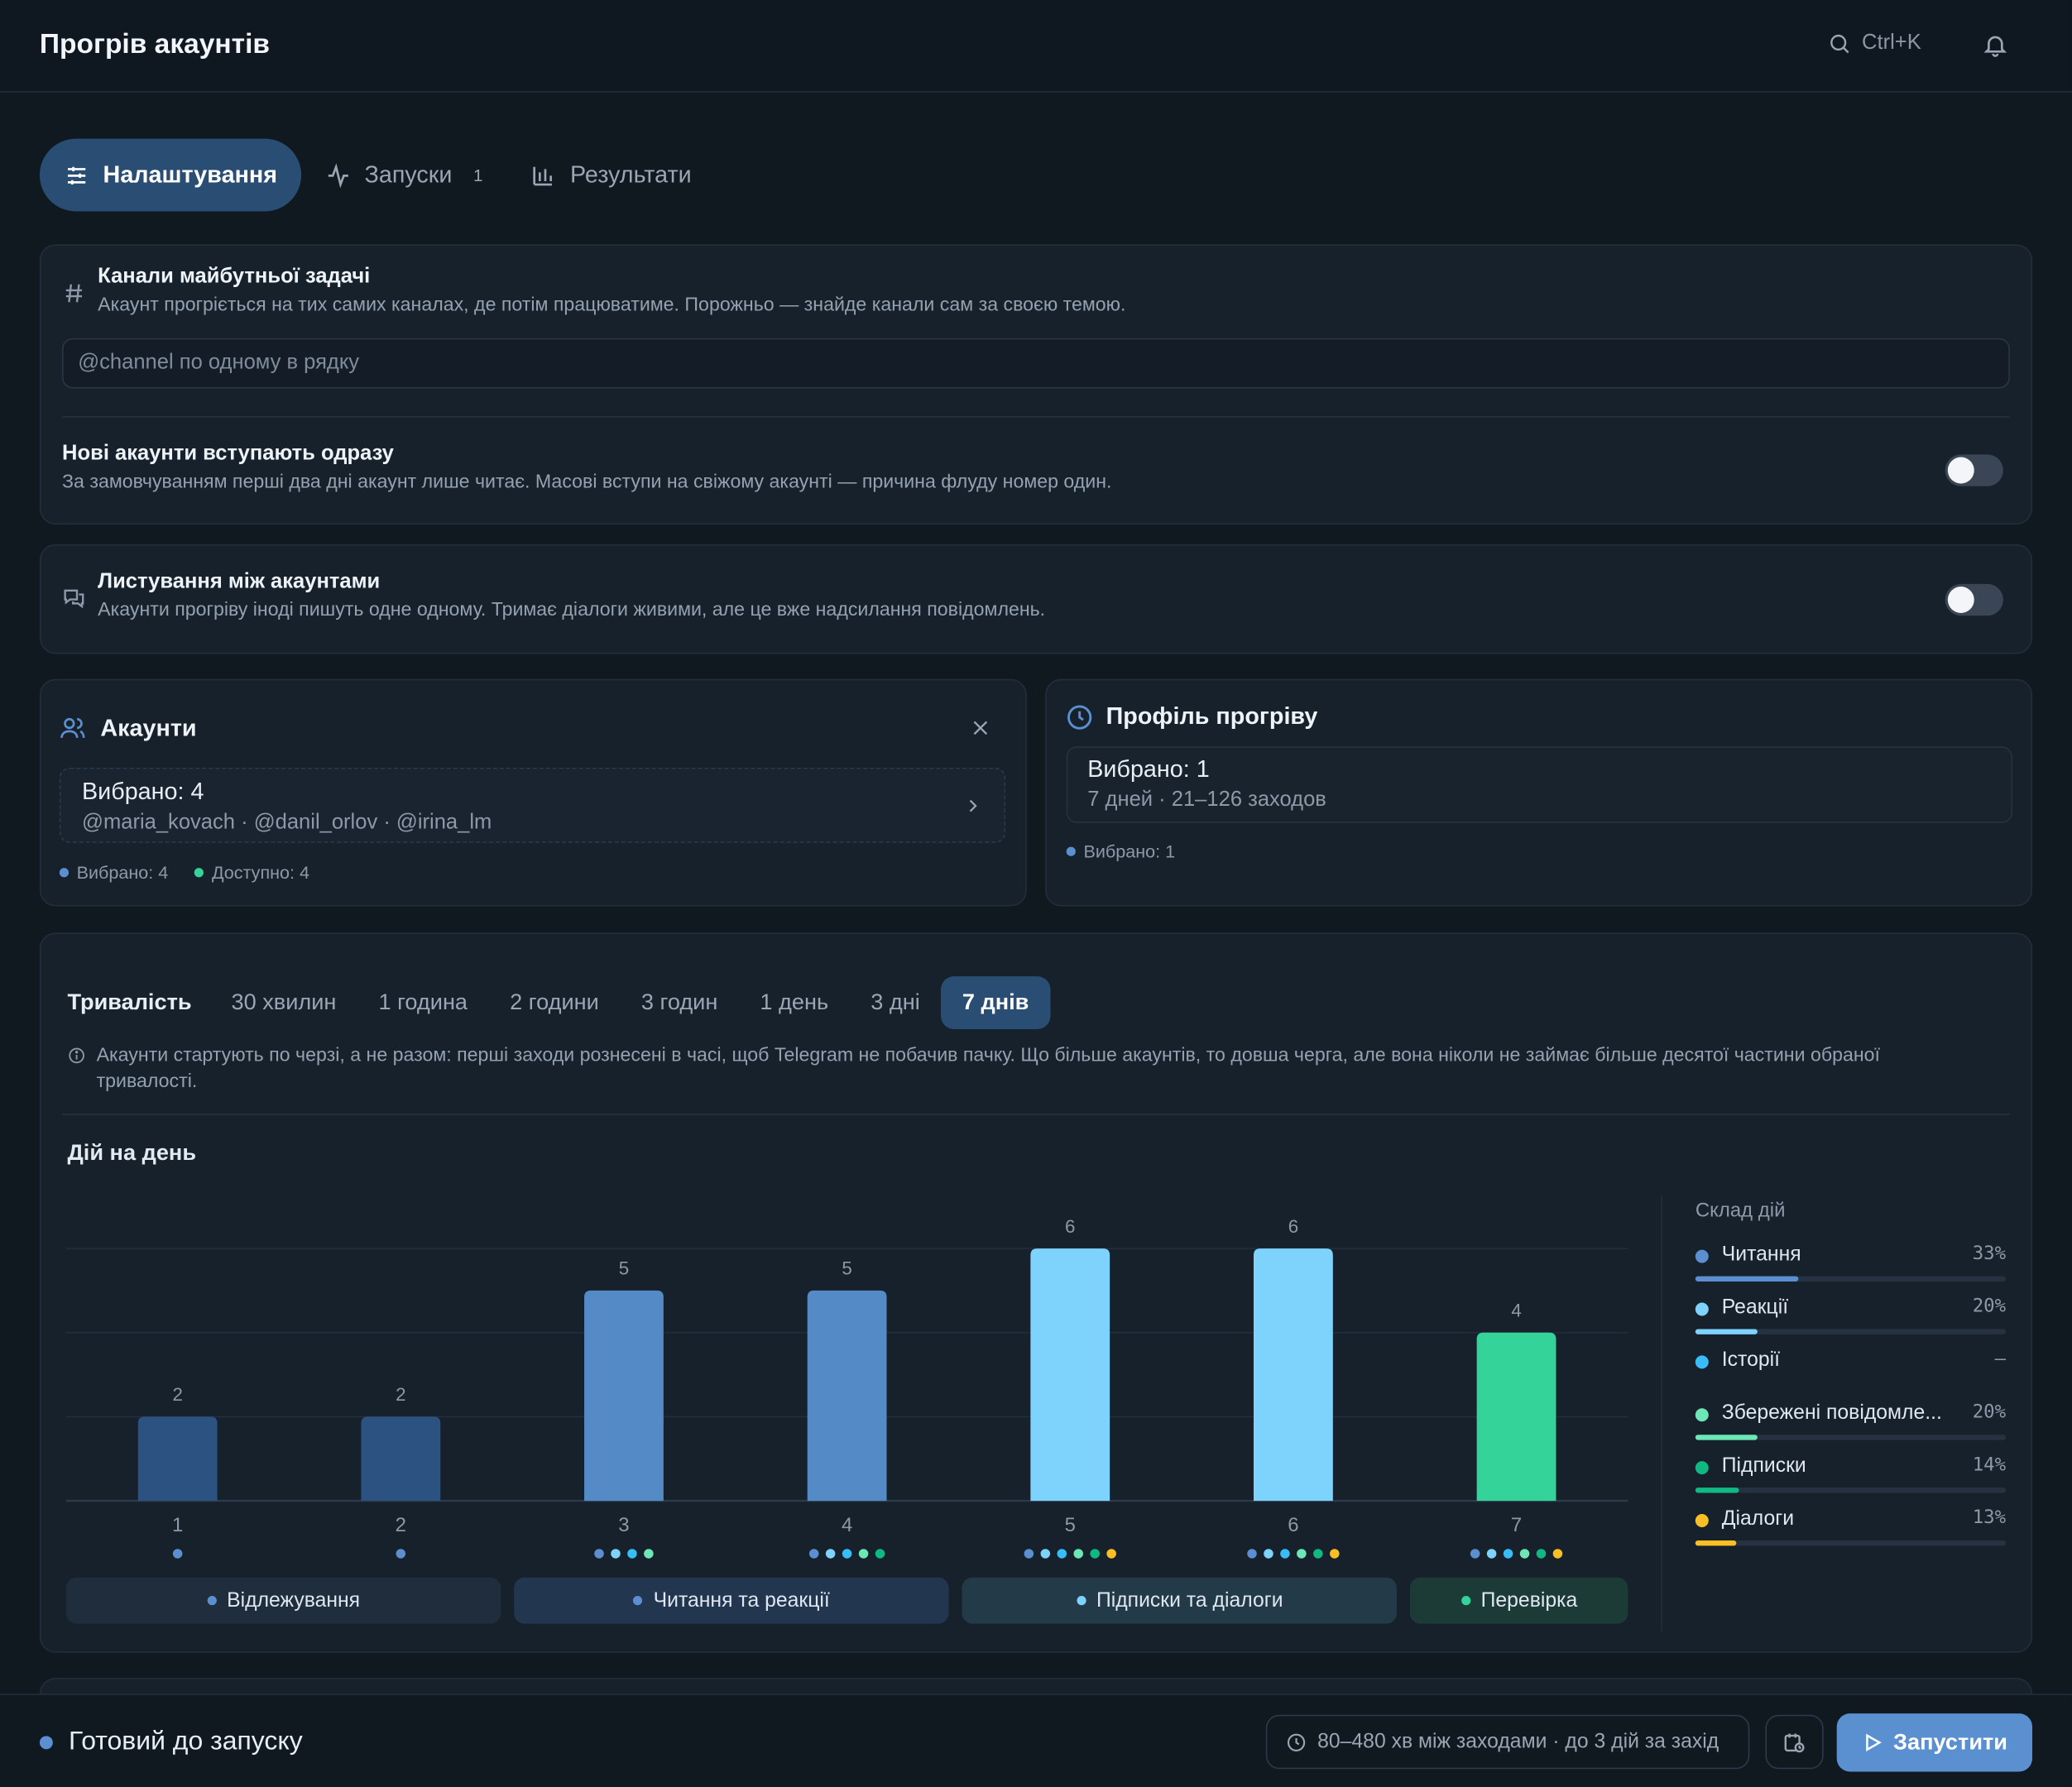 This screenshot has height=1787, width=2072. I want to click on schedule-button, so click(1795, 1742).